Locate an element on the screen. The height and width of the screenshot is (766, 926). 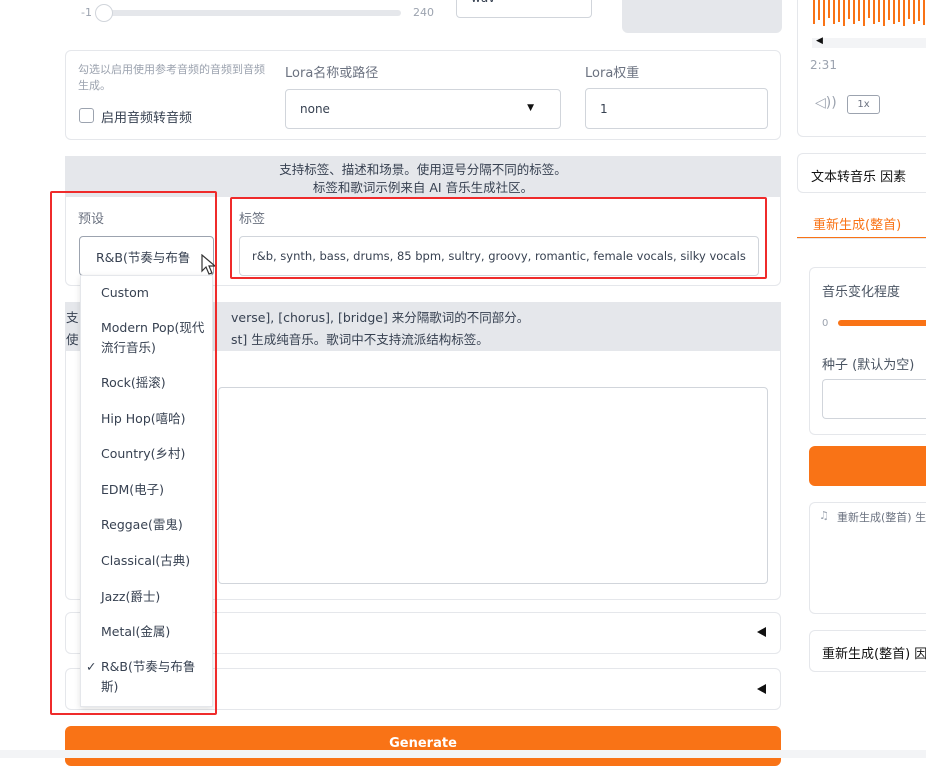
tab-text2music: 文本转音乐 因素 is located at coordinates (861, 173).